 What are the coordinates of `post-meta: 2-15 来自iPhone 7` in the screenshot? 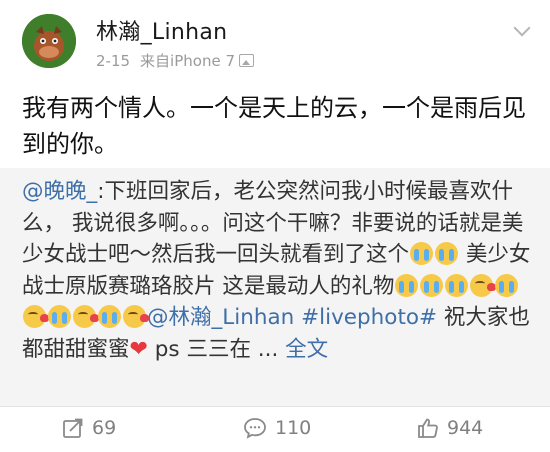 It's located at (175, 60).